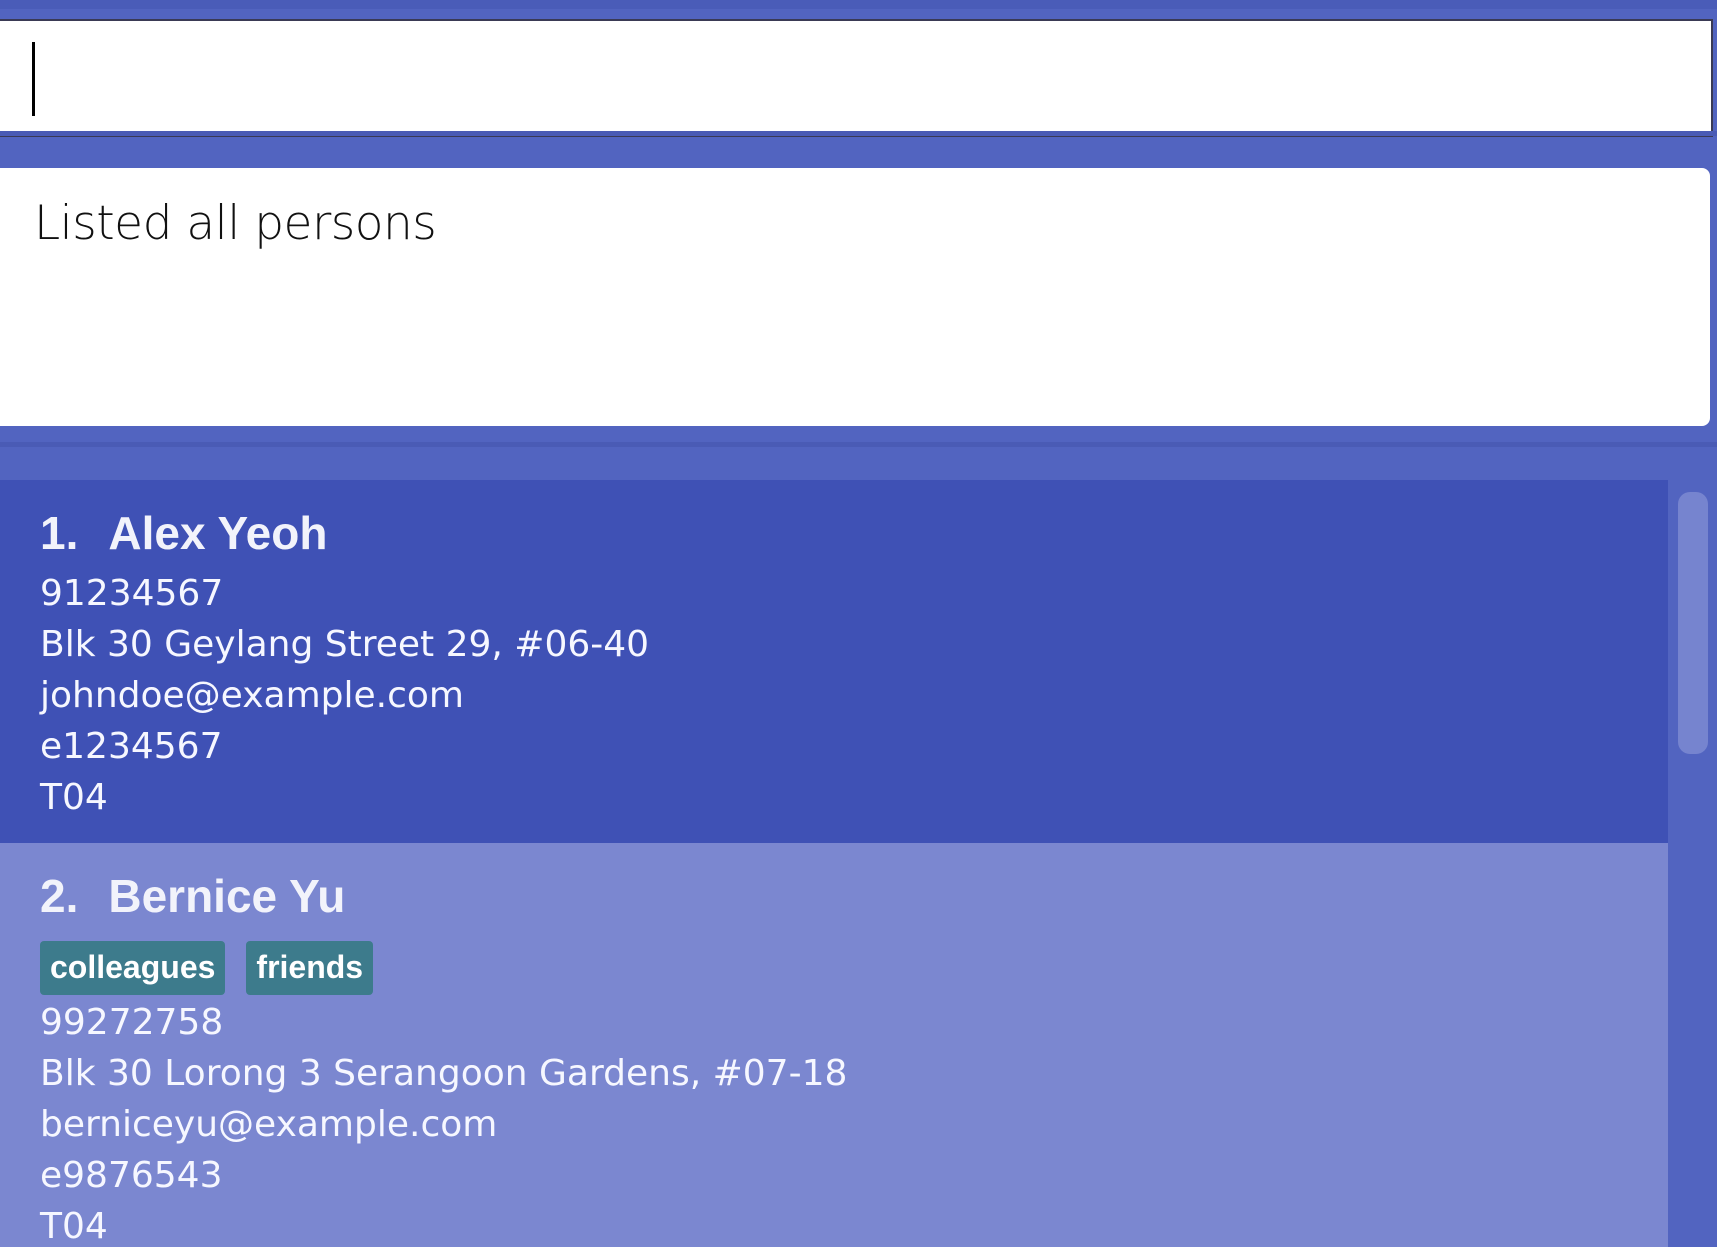 The width and height of the screenshot is (1717, 1247). Describe the element at coordinates (252, 695) in the screenshot. I see `person-email: johndoe@example.com` at that location.